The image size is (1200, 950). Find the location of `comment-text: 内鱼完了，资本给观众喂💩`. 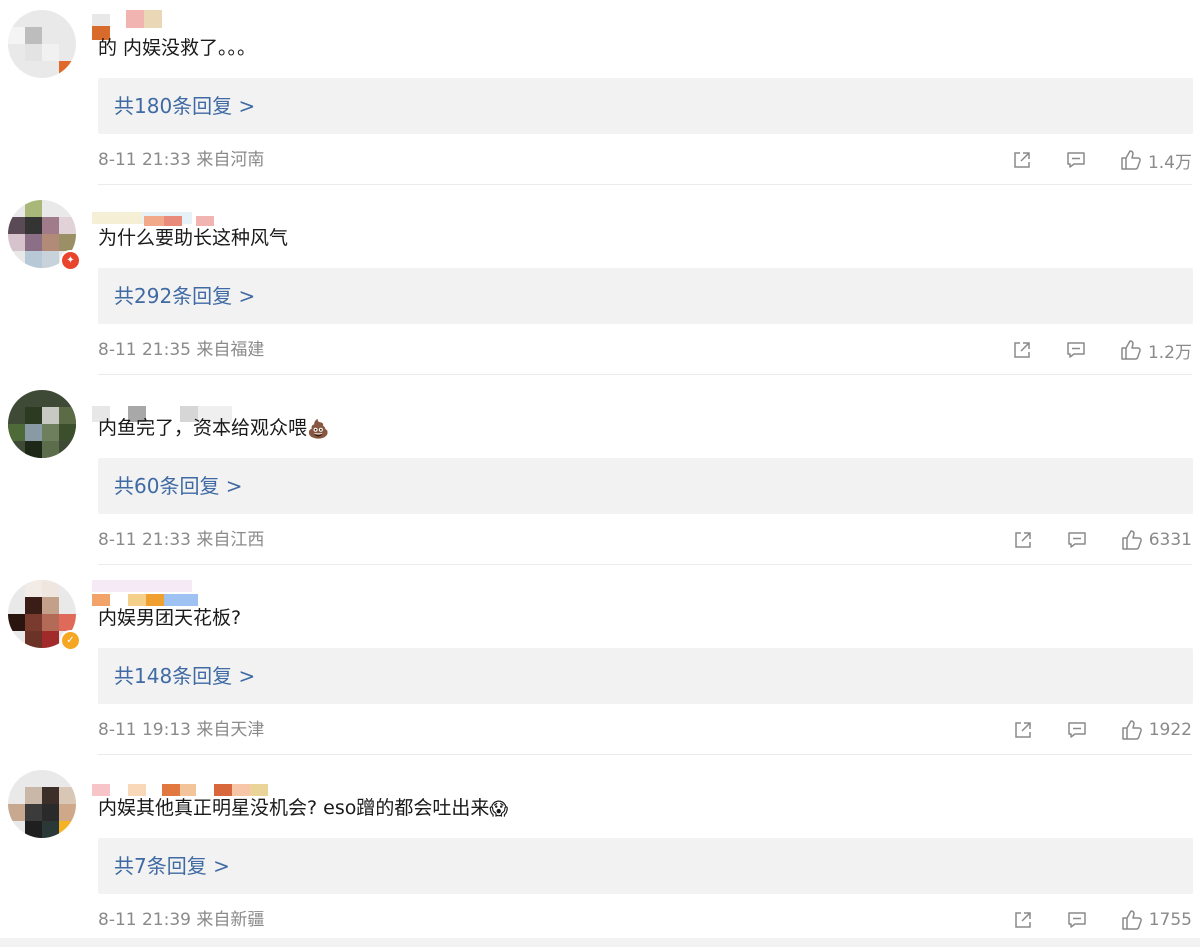

comment-text: 内鱼完了，资本给观众喂💩 is located at coordinates (213, 429).